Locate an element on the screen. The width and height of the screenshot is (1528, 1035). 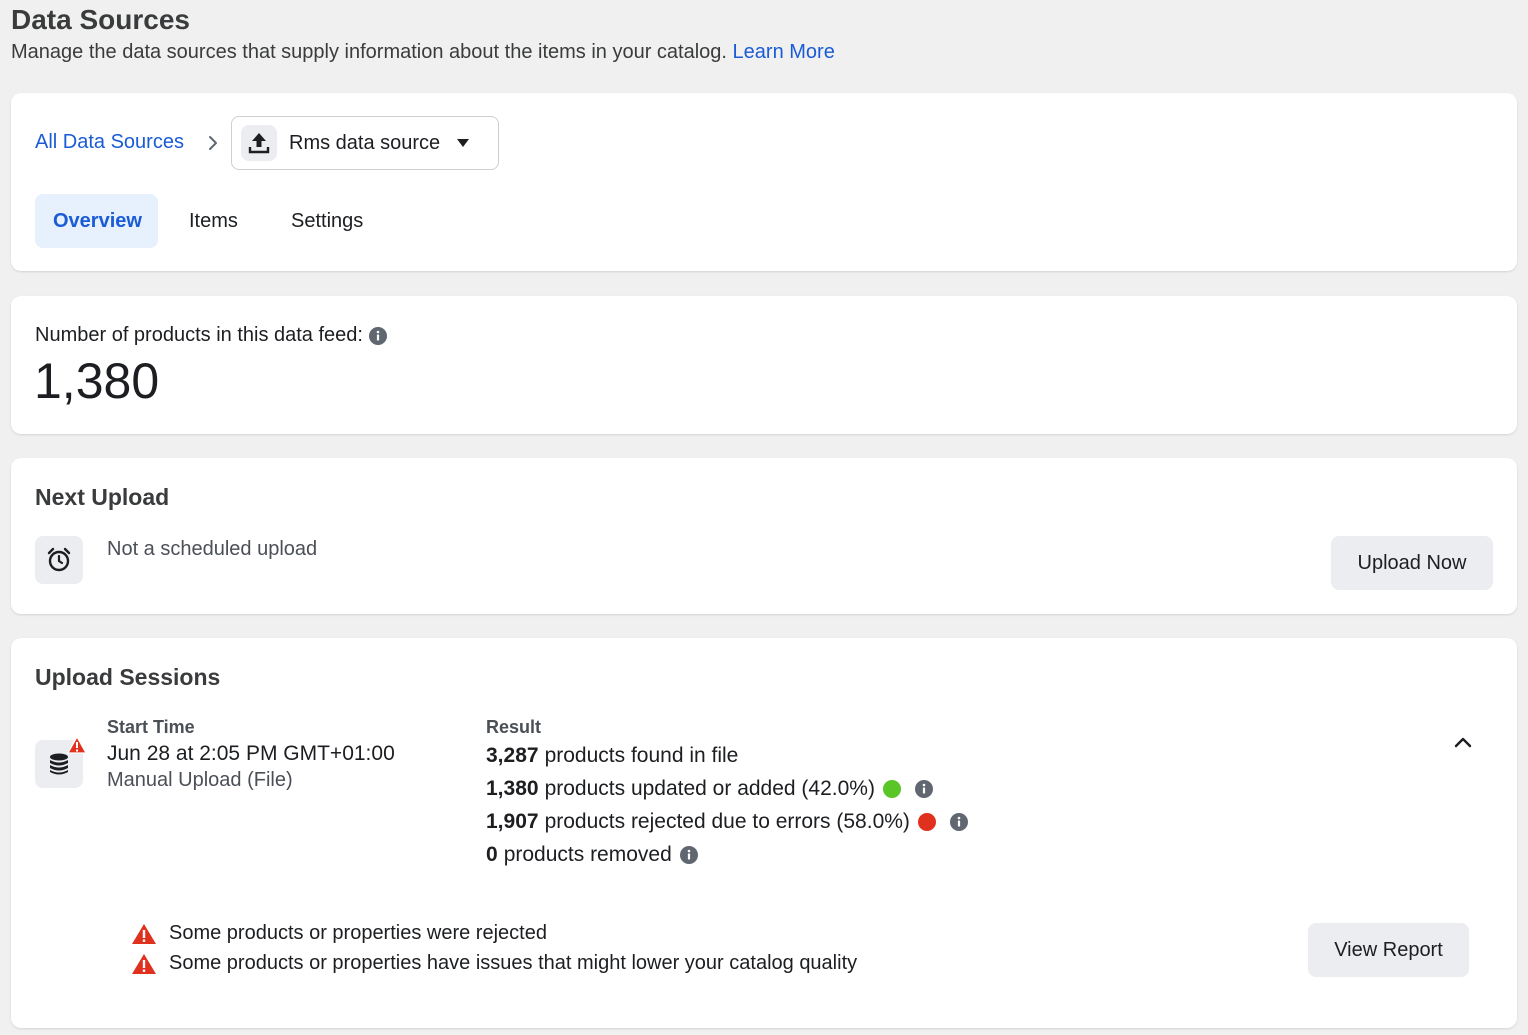
product-count-label-row: Number of products in this data feed: is located at coordinates (211, 335).